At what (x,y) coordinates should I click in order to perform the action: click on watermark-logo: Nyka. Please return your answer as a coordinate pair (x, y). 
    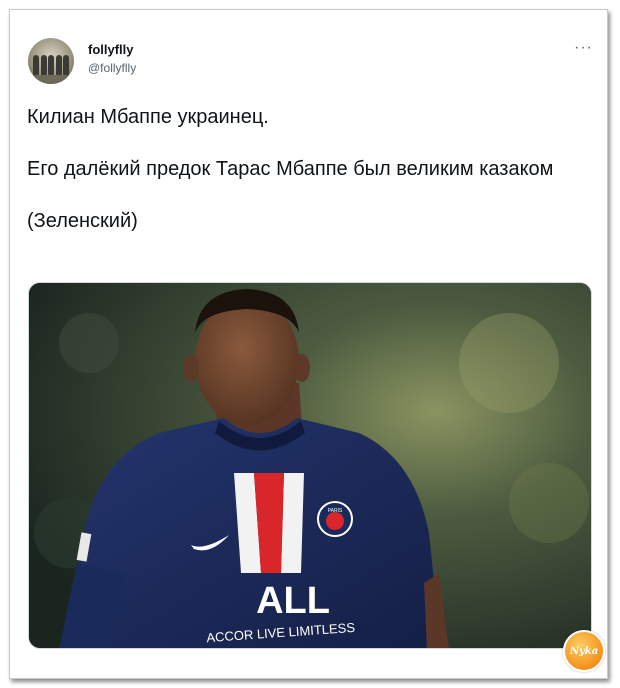
    Looking at the image, I should click on (584, 651).